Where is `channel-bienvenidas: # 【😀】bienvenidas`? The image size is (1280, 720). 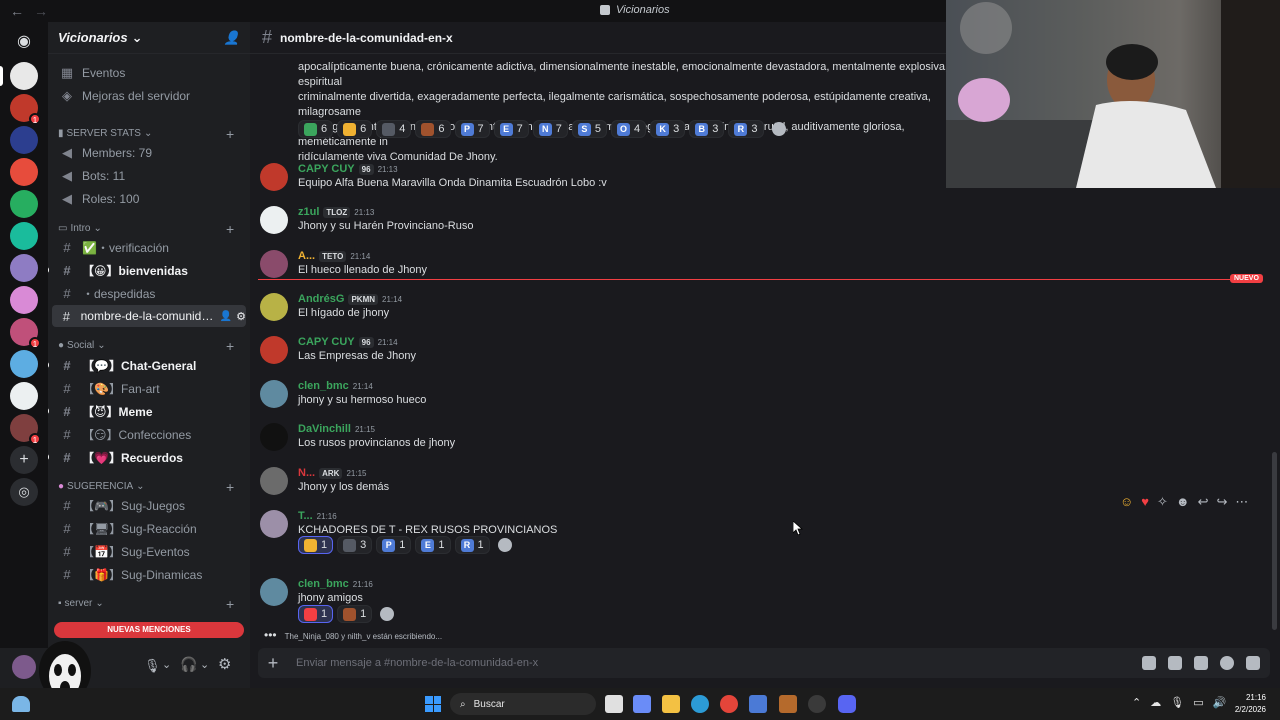 channel-bienvenidas: # 【😀】bienvenidas is located at coordinates (149, 270).